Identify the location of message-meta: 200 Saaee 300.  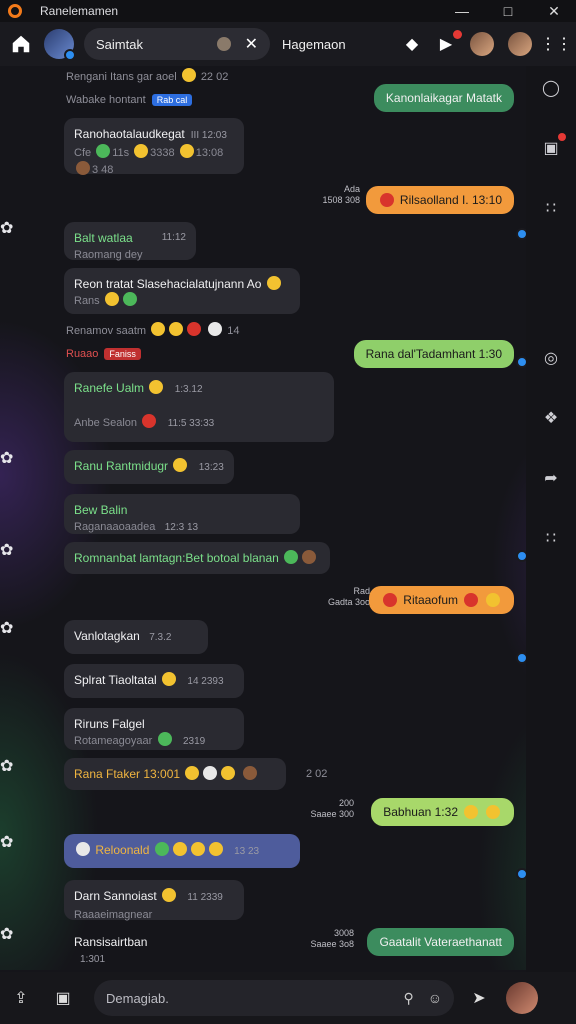
(332, 808).